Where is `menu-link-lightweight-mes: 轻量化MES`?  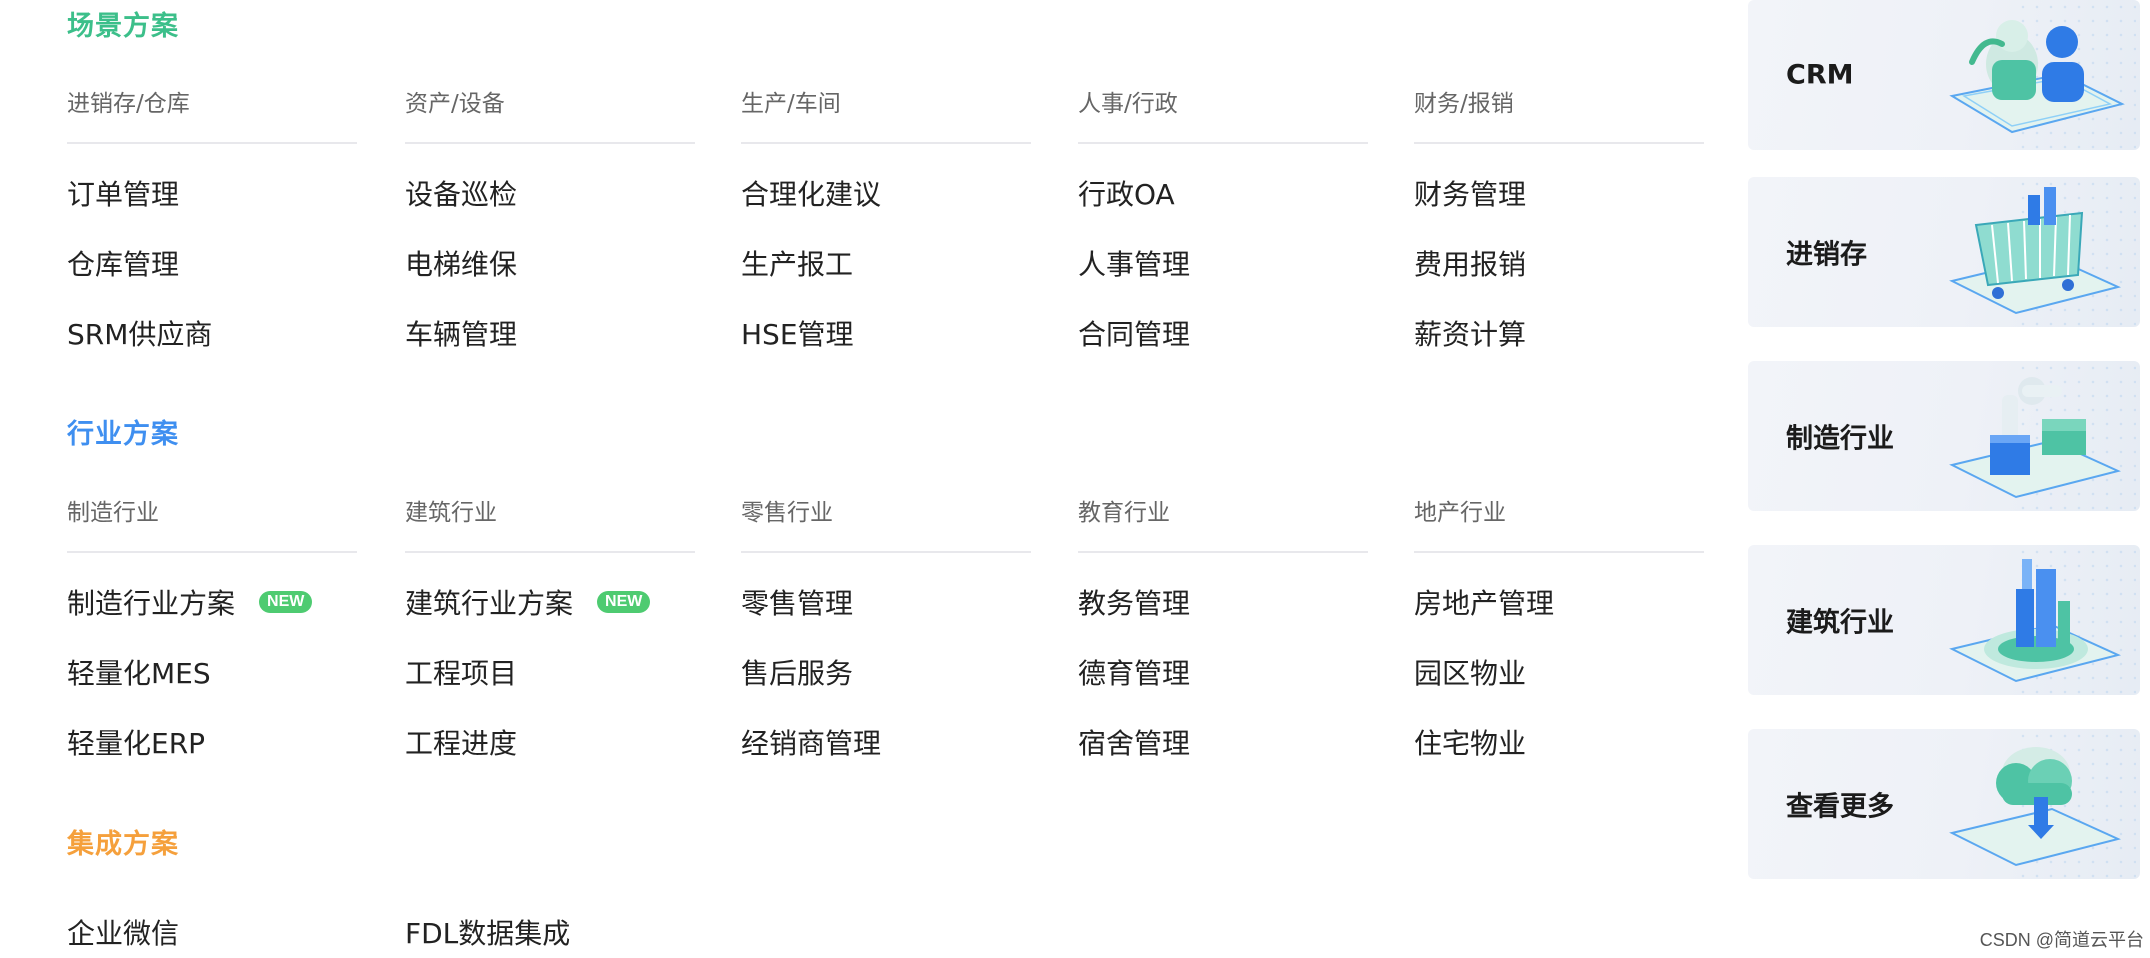
menu-link-lightweight-mes: 轻量化MES is located at coordinates (139, 672).